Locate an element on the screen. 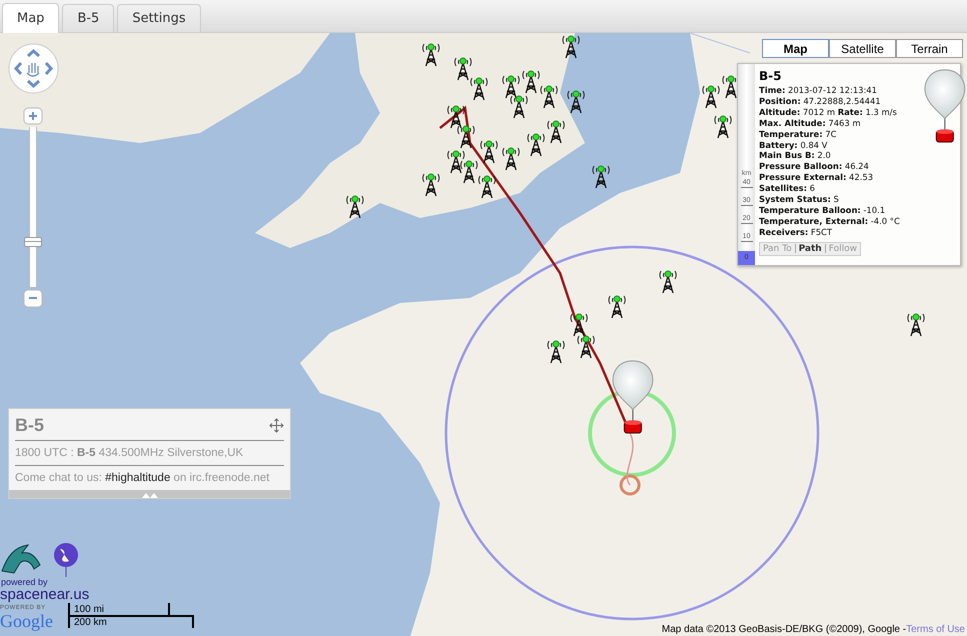  telemetry-line: Temperature Balloon: -10.1 is located at coordinates (822, 210).